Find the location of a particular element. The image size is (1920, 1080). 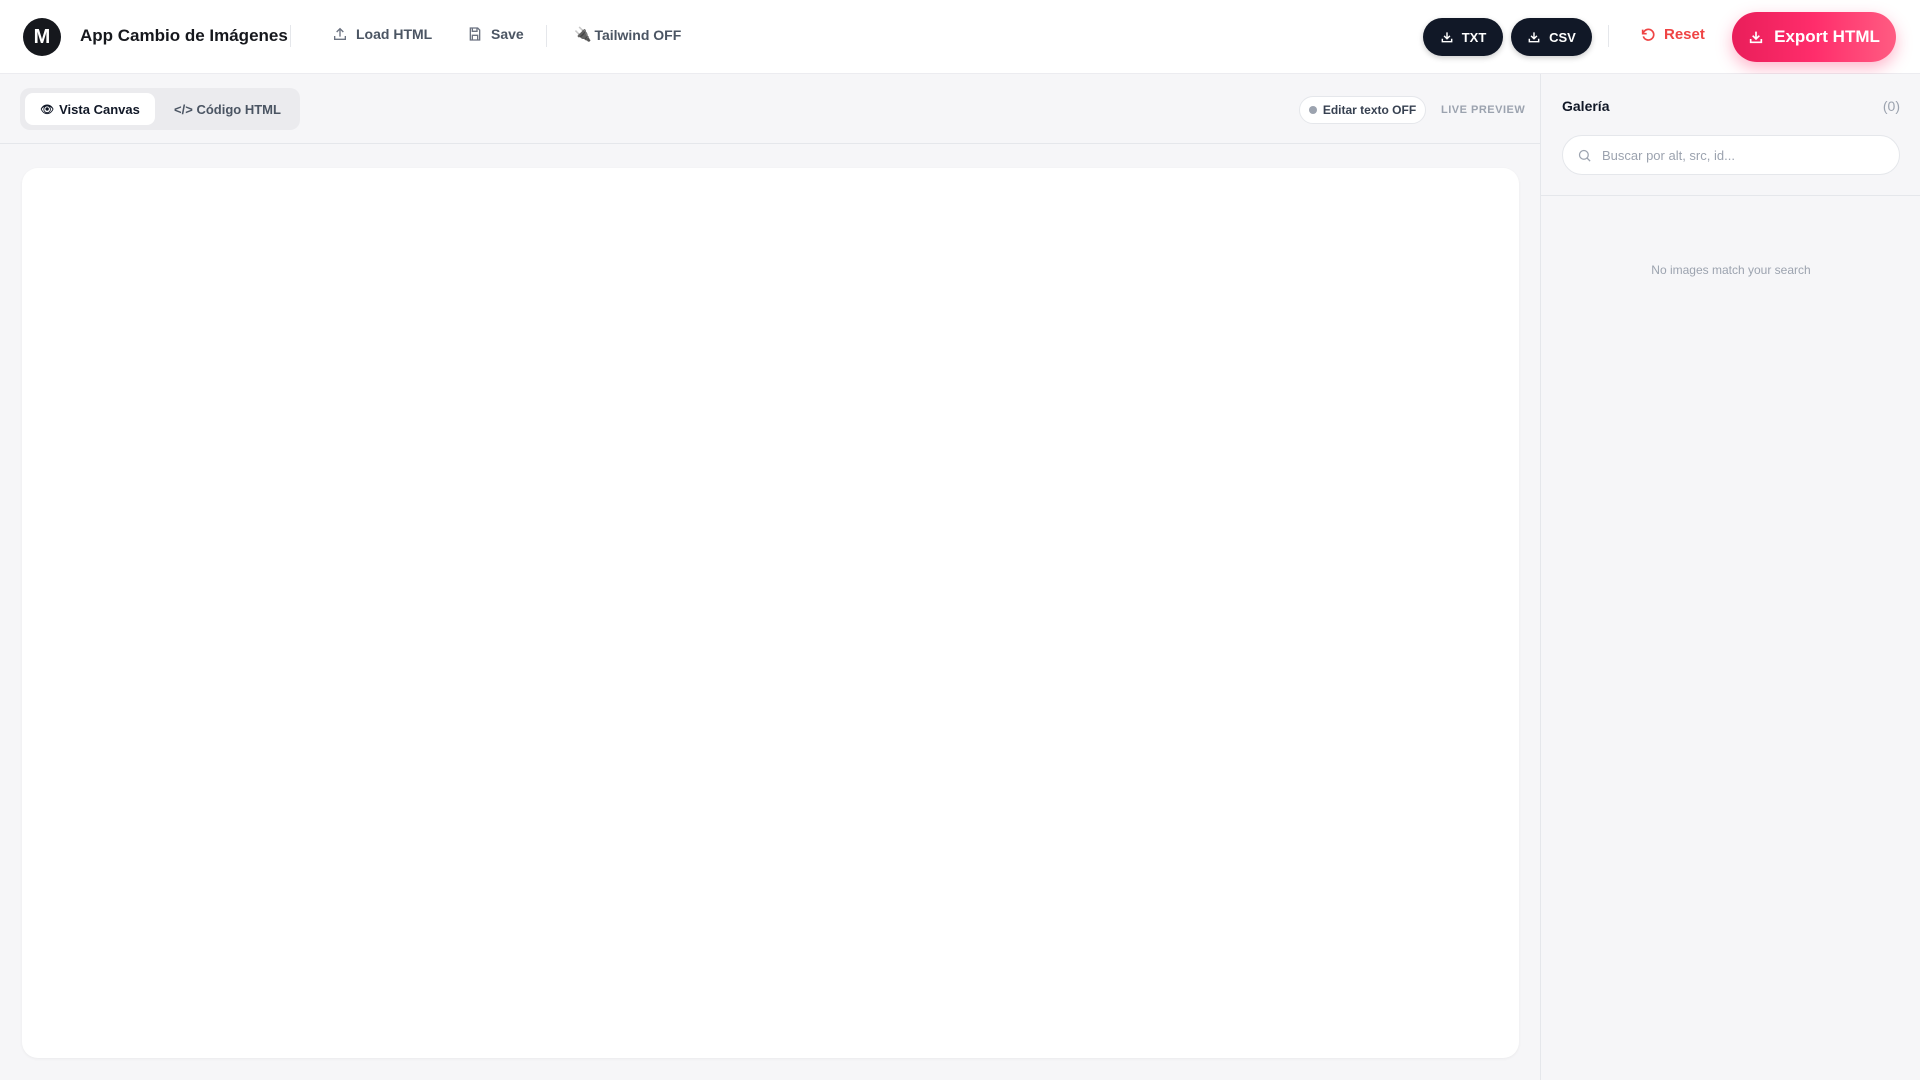

gallery-count: (0) is located at coordinates (1891, 106).